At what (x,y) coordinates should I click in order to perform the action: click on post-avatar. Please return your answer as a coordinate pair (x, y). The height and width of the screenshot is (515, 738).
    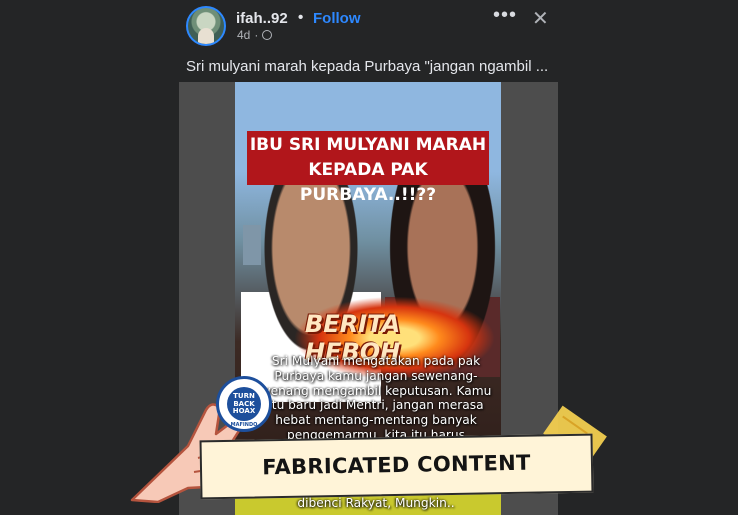
    Looking at the image, I should click on (206, 26).